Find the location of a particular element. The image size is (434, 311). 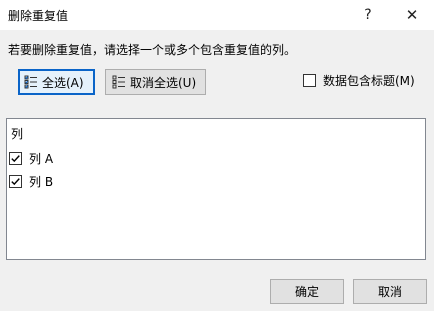

list-item-column-b: 列 B is located at coordinates (31, 181).